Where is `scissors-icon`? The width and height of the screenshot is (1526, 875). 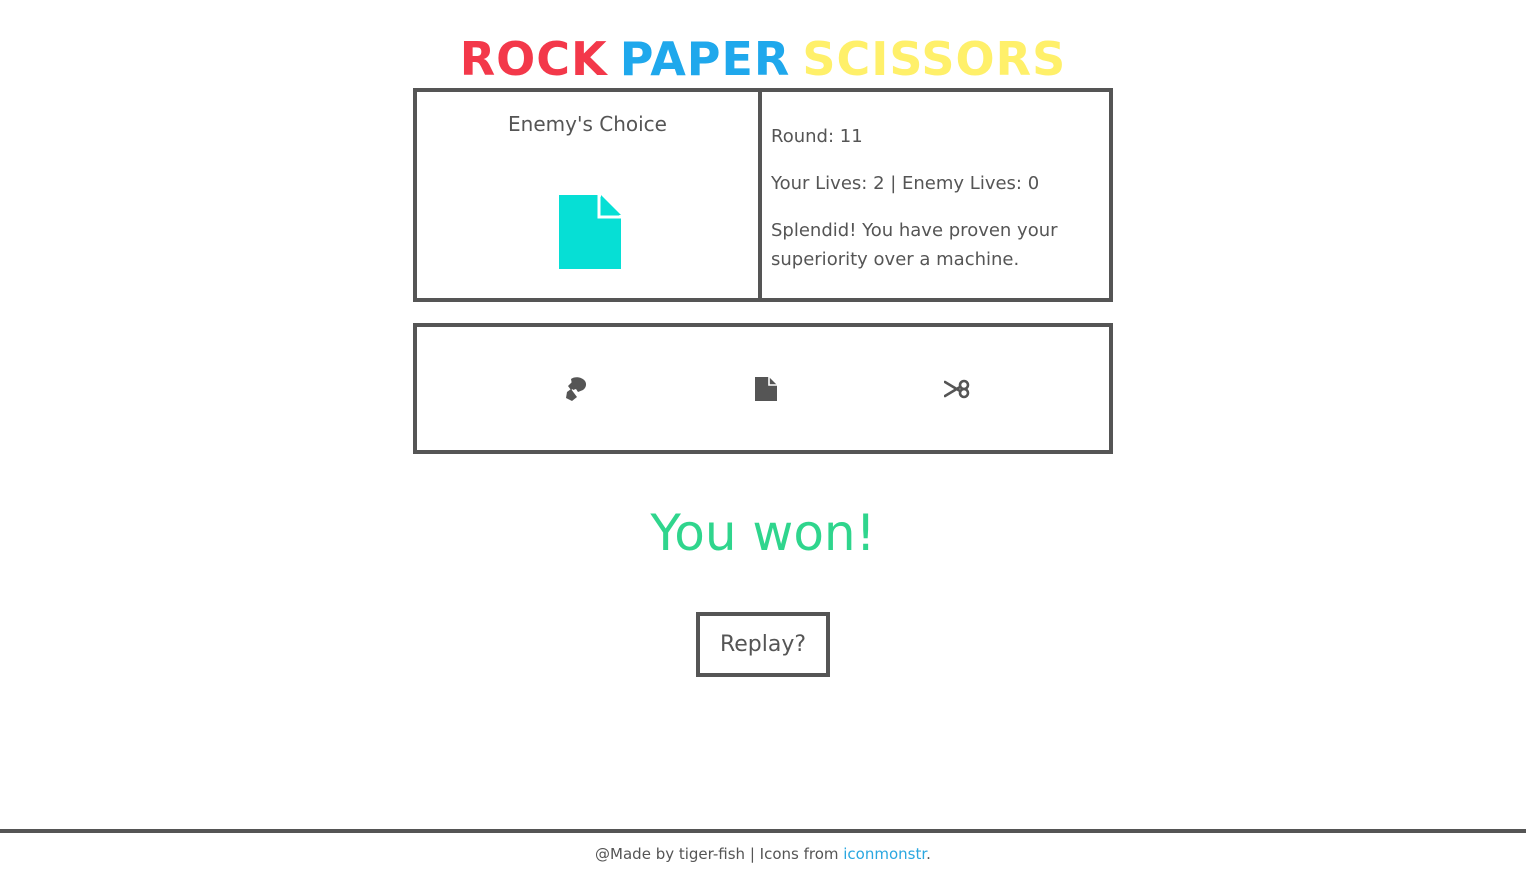
scissors-icon is located at coordinates (957, 389).